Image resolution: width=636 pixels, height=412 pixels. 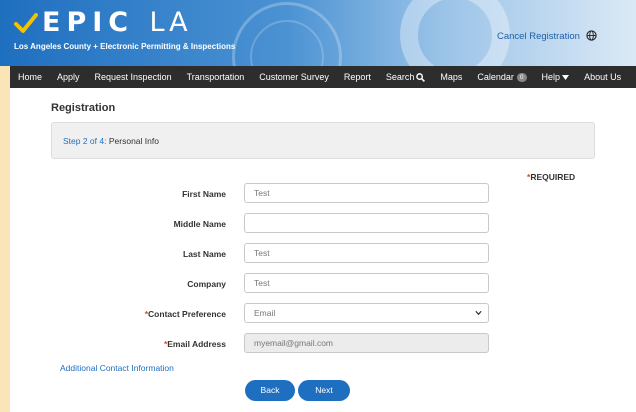 What do you see at coordinates (450, 77) in the screenshot?
I see `nav-maps: Maps` at bounding box center [450, 77].